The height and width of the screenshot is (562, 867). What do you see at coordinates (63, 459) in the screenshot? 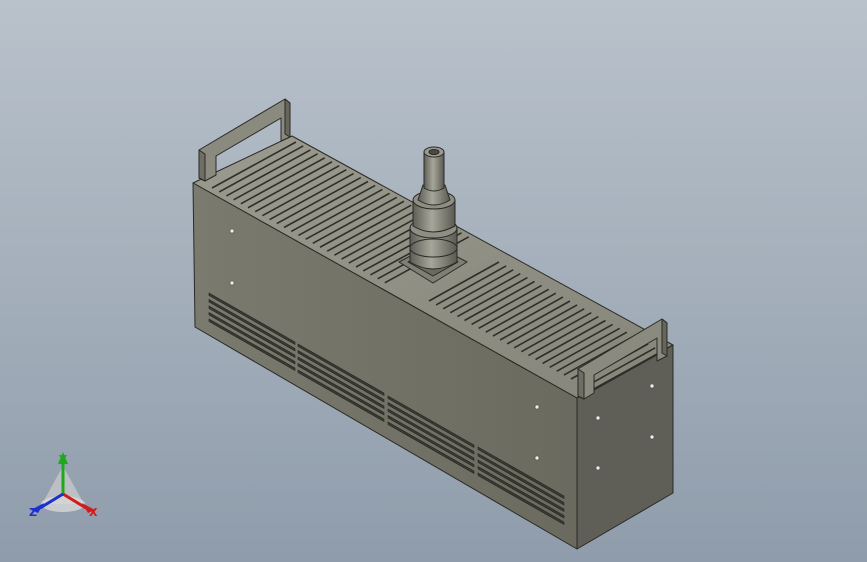
I see `triad-y-label: Y` at bounding box center [63, 459].